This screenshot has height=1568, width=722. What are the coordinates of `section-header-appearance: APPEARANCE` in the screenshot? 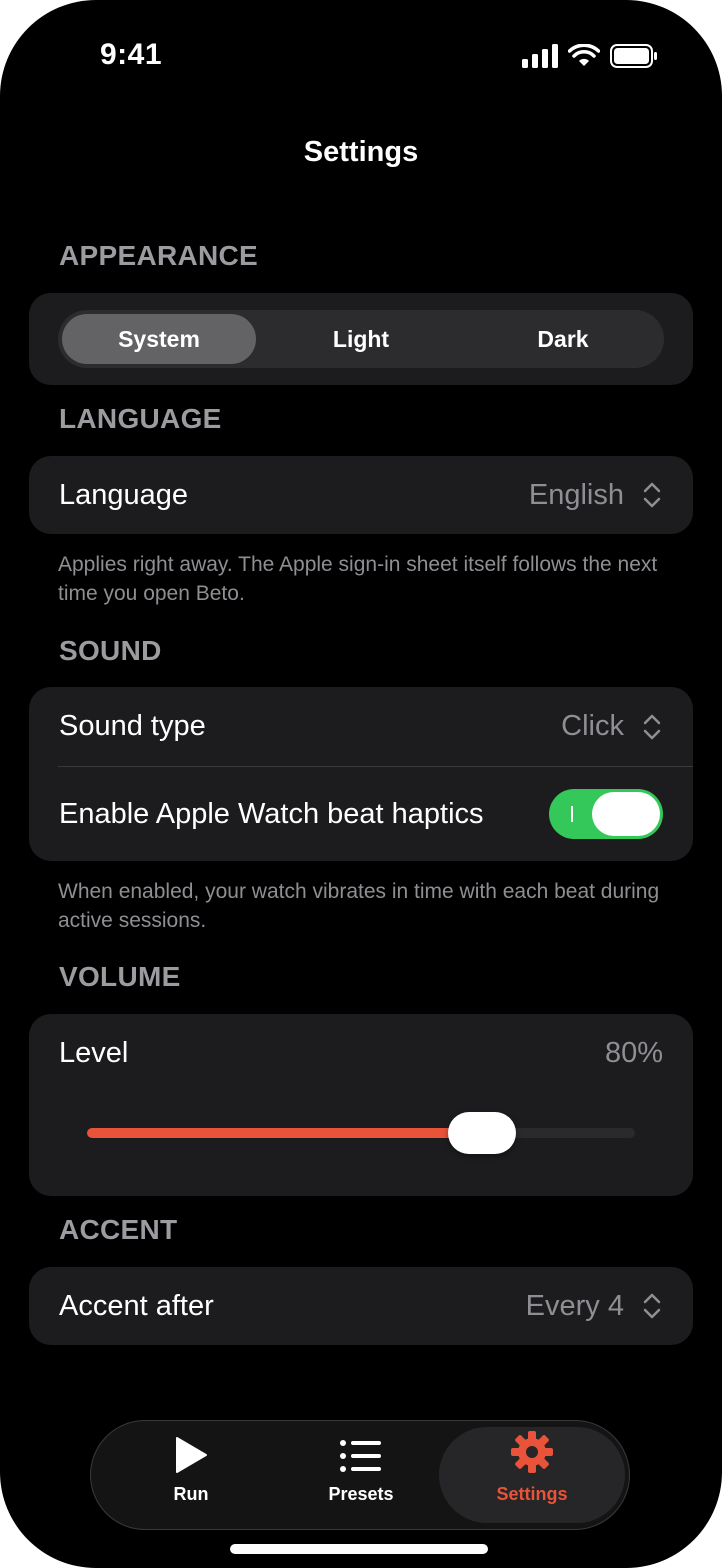 It's located at (159, 255).